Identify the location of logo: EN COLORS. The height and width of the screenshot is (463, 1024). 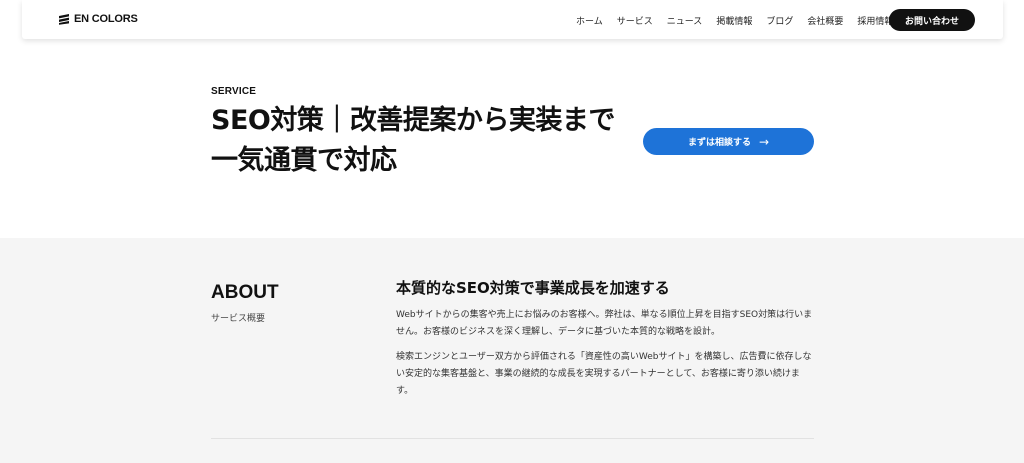
(98, 19).